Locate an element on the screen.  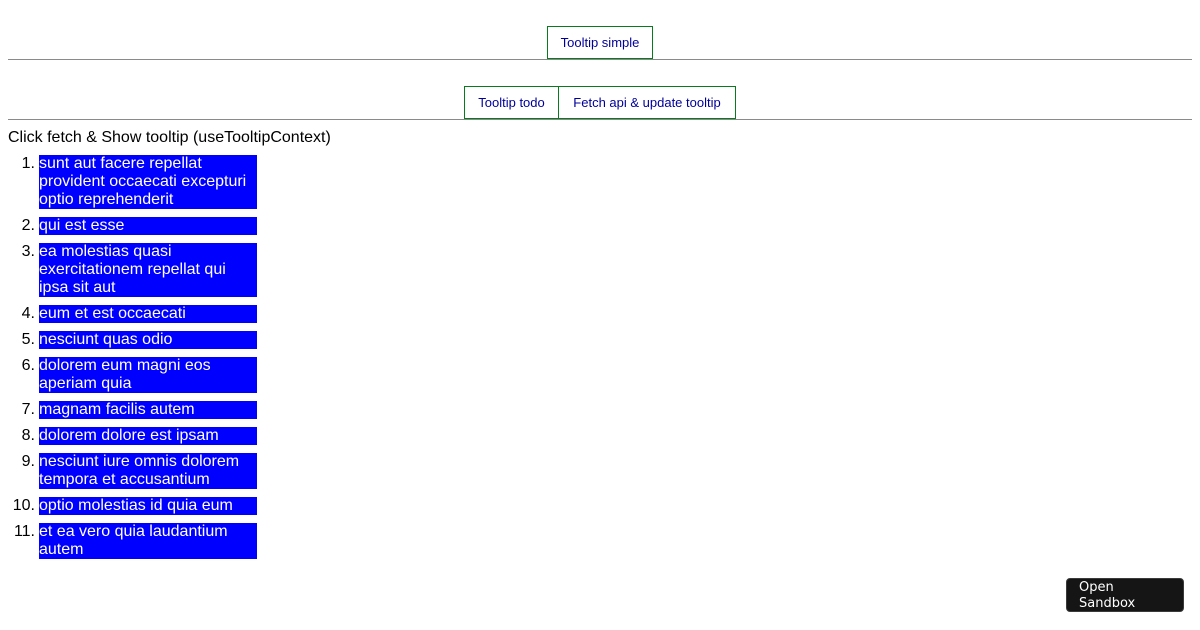
fetch-api-button: Fetch api & update tooltip is located at coordinates (647, 102).